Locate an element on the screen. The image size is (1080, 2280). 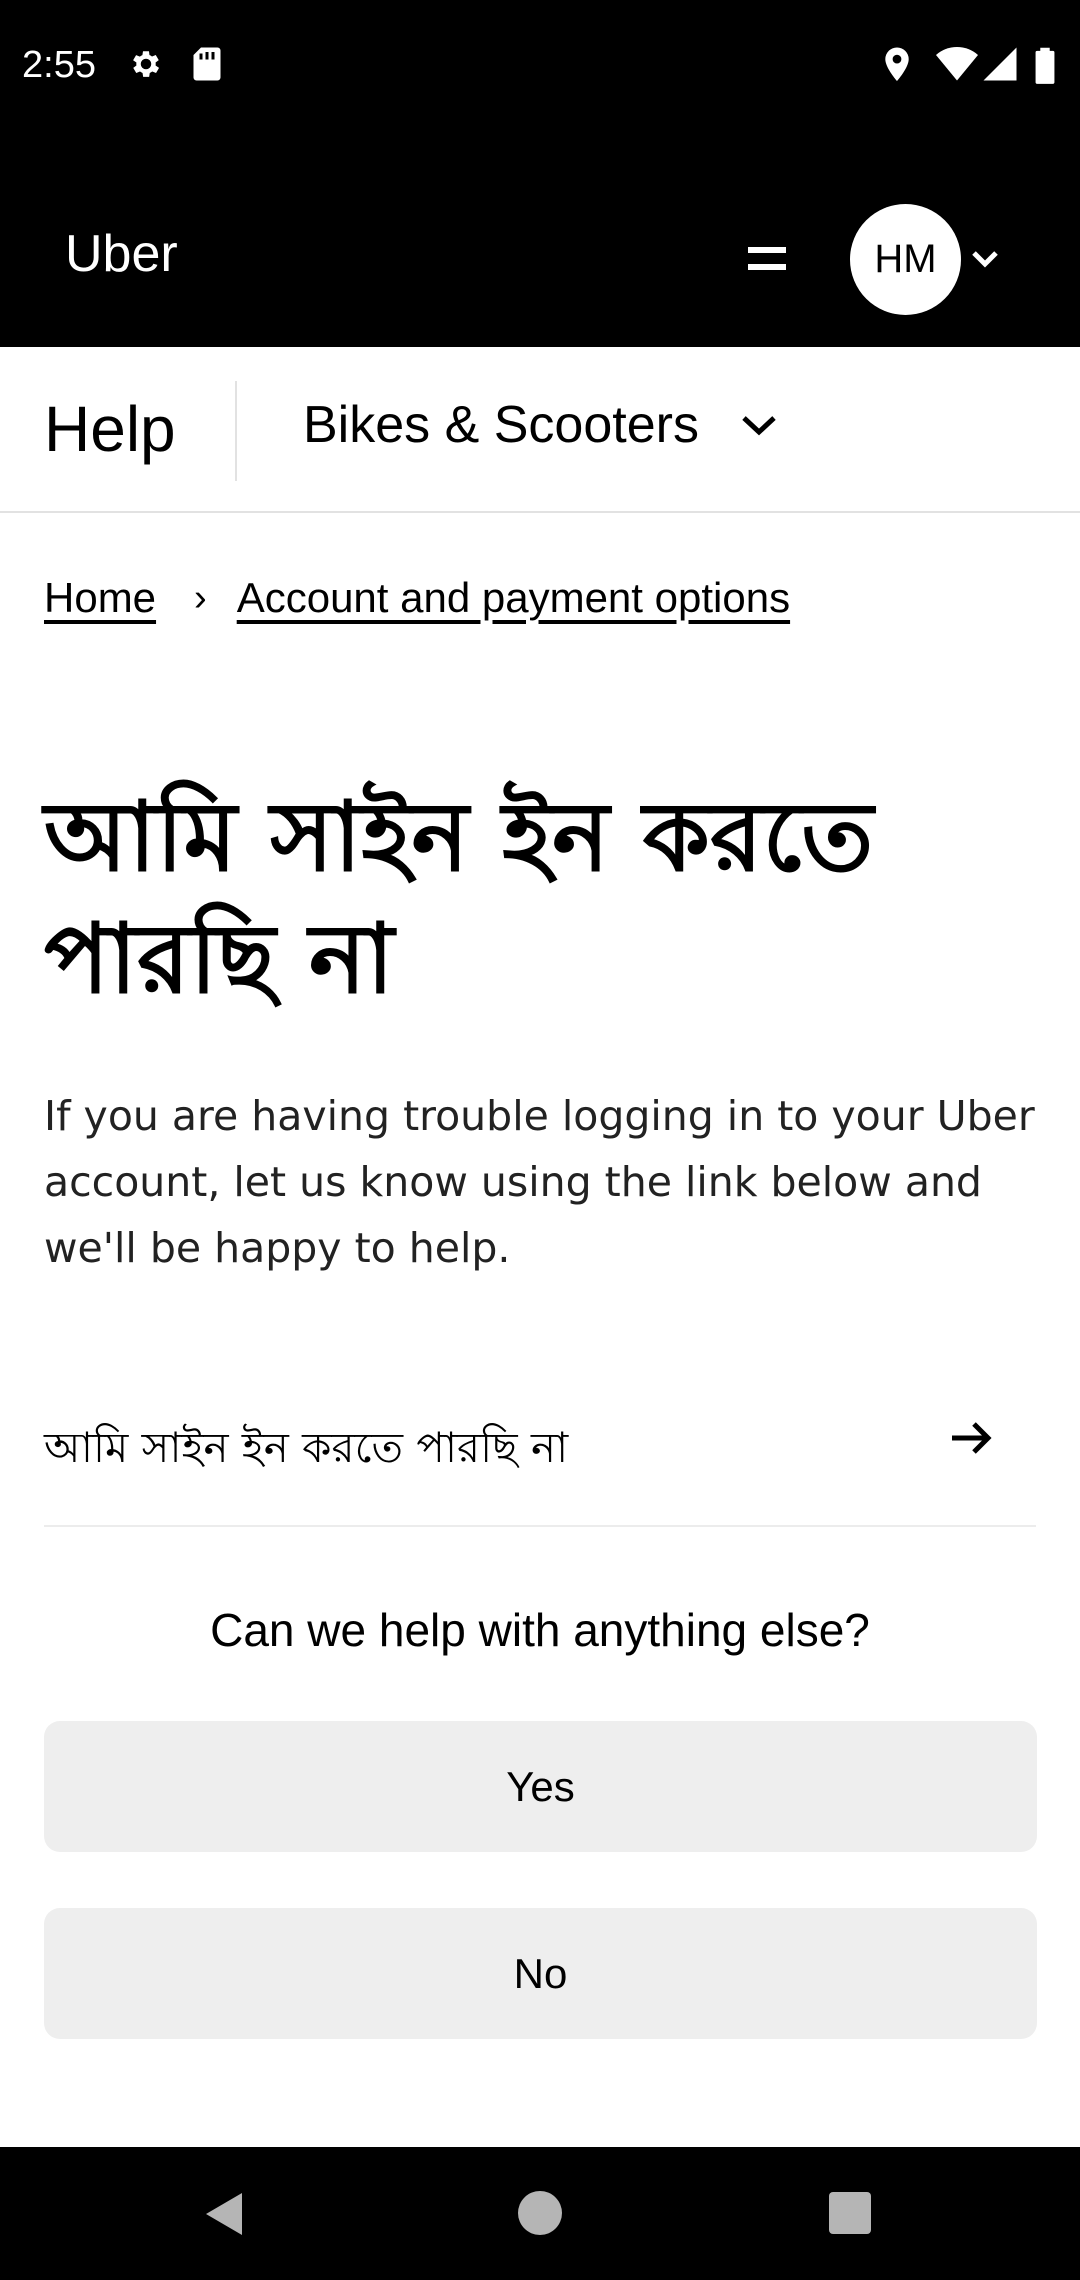
status-bar: 2:55 is located at coordinates (540, 68).